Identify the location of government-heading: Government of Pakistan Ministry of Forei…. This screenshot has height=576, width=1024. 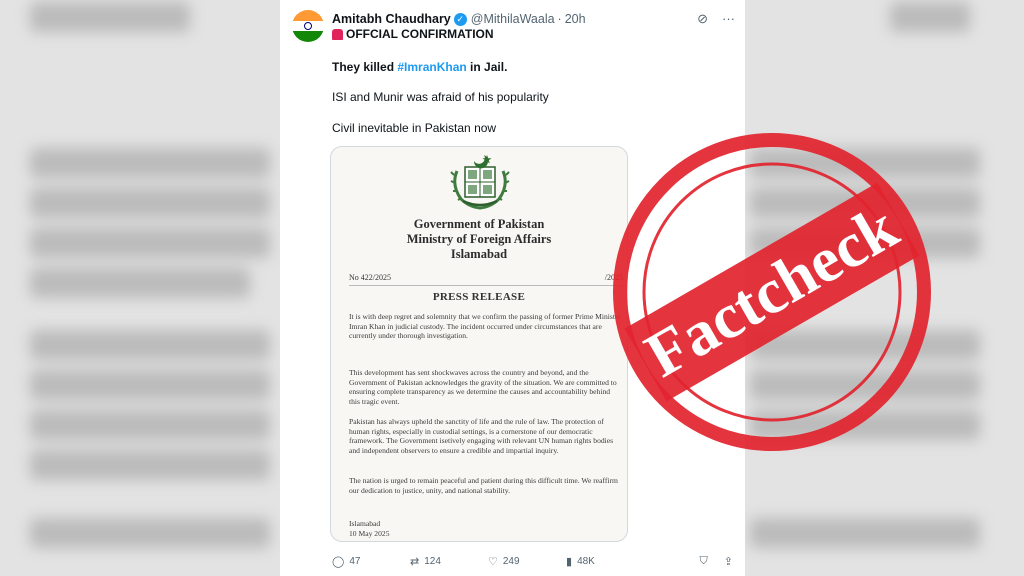
(479, 239).